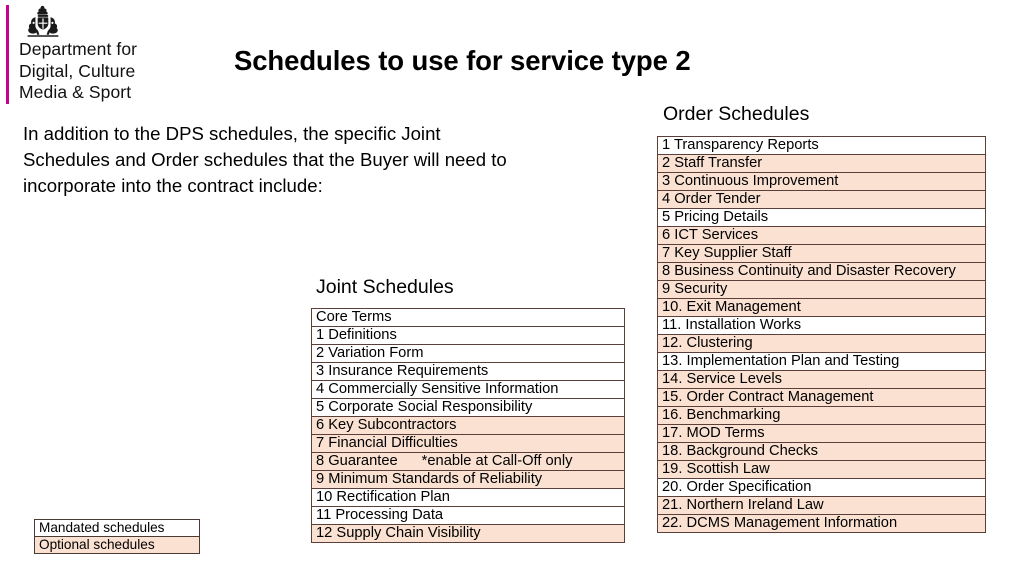 The image size is (1024, 576). I want to click on joint-schedule-cell: 10 Rectification Plan, so click(468, 497).